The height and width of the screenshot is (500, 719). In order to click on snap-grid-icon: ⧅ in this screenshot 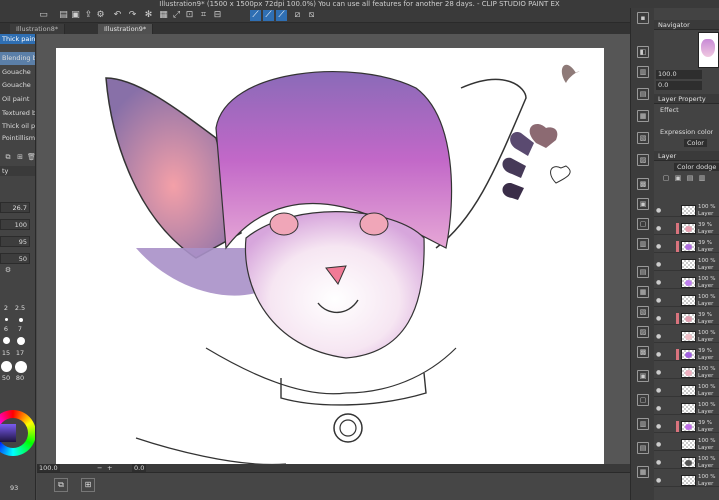, I will do `click(311, 15)`.